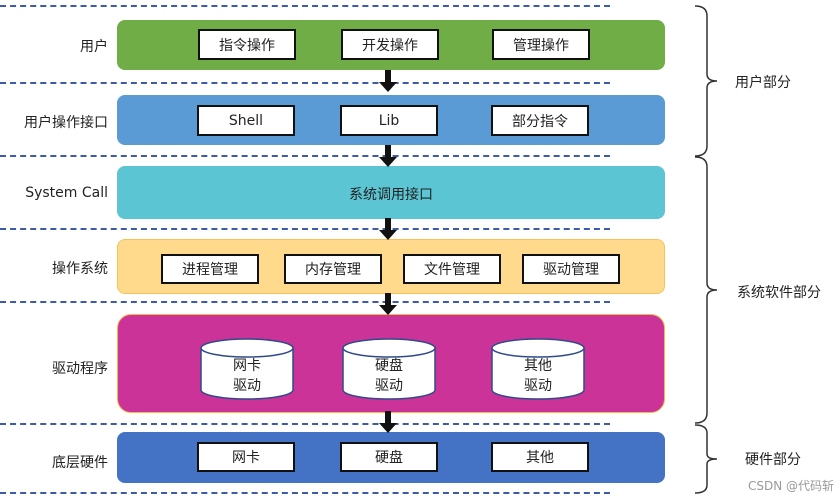  What do you see at coordinates (389, 120) in the screenshot?
I see `item-box: Lib` at bounding box center [389, 120].